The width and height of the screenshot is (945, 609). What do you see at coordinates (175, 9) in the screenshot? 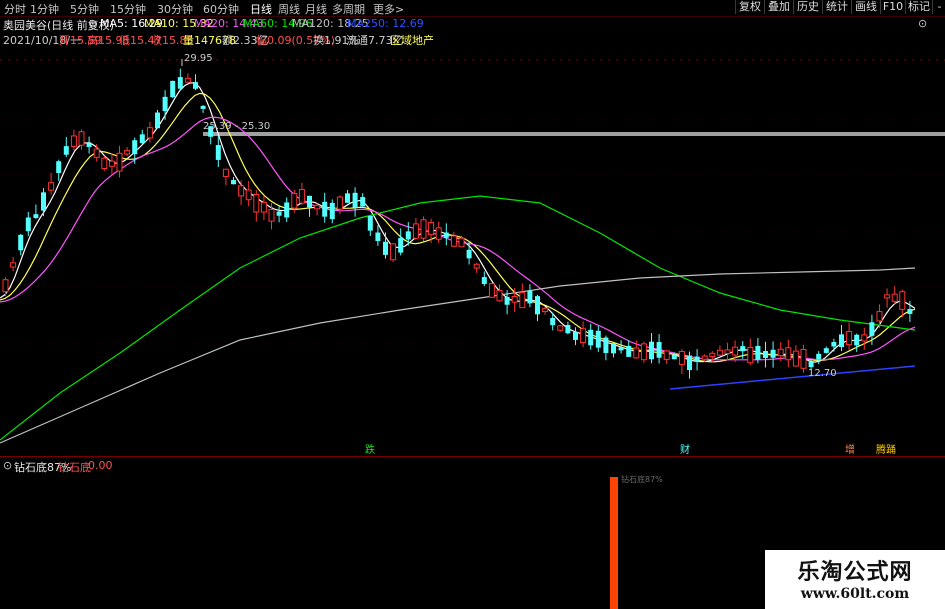
I see `period-tab-30min: 30分钟` at bounding box center [175, 9].